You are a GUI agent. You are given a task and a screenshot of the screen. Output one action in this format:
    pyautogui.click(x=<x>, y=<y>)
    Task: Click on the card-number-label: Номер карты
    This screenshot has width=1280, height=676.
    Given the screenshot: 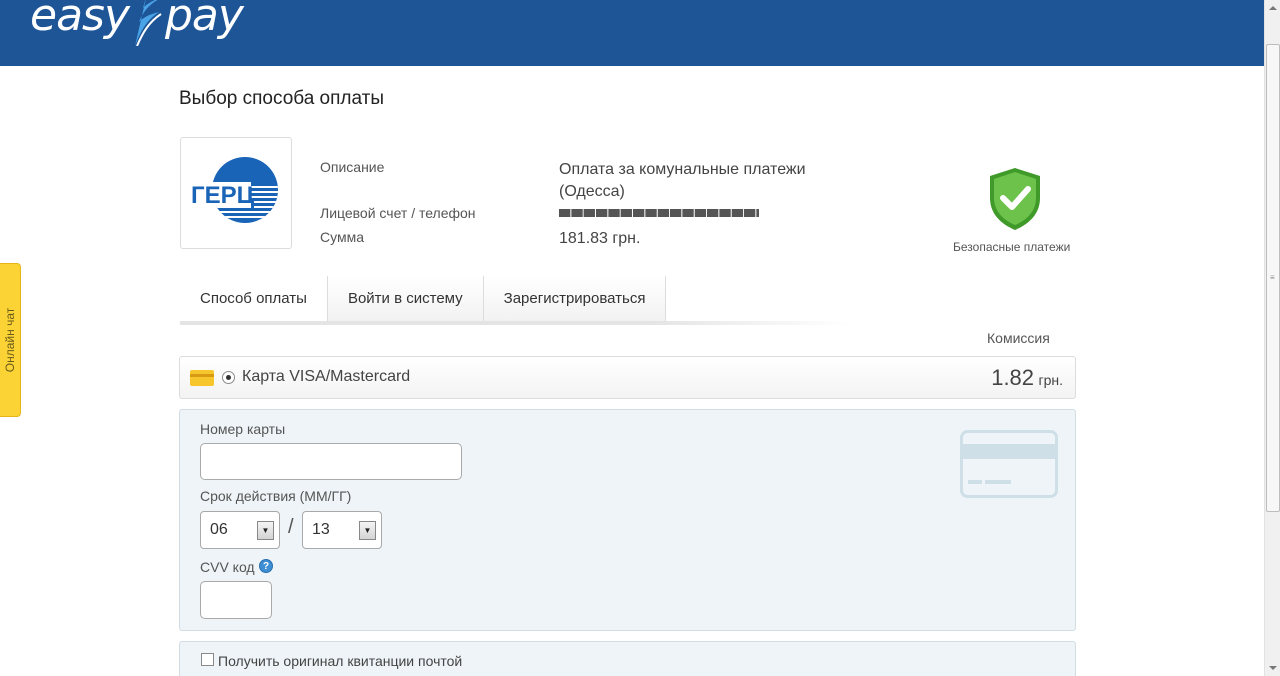 What is the action you would take?
    pyautogui.click(x=243, y=429)
    